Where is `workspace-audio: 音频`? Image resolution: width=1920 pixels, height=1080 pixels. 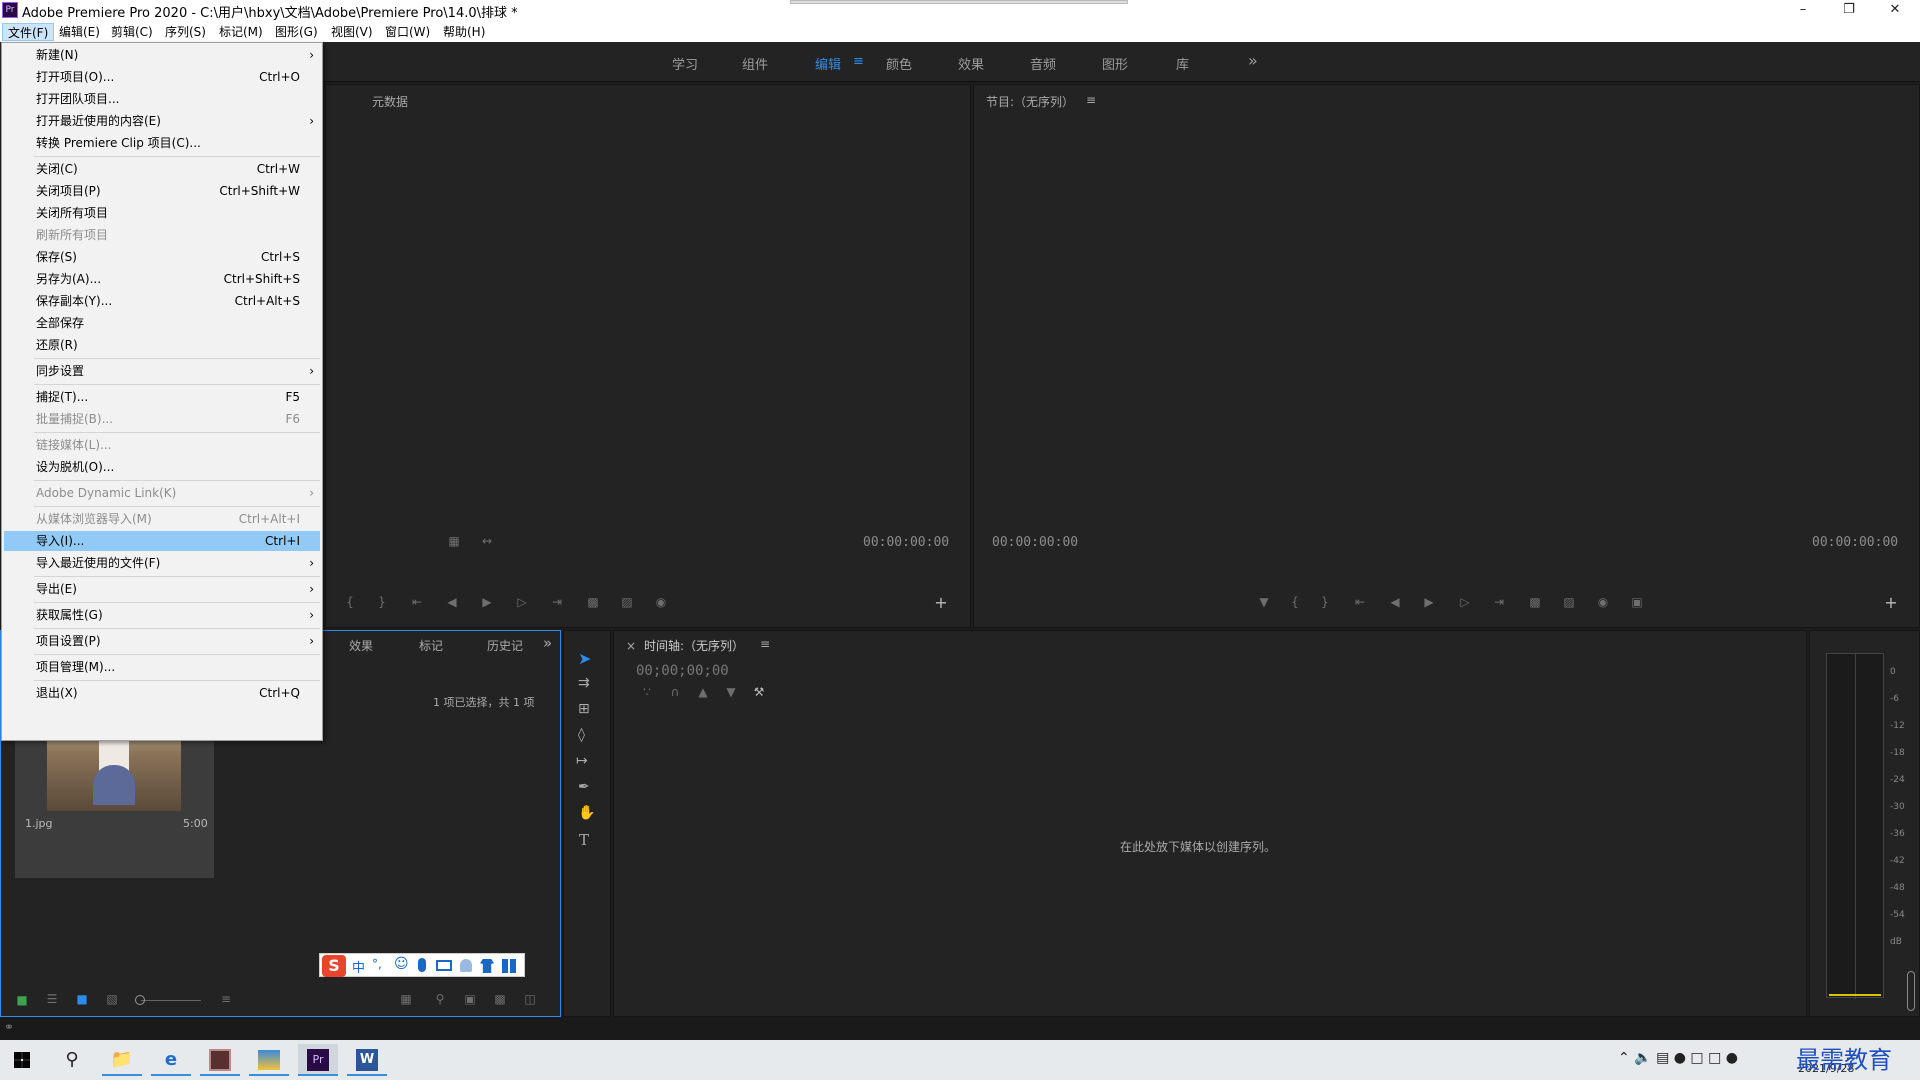
workspace-audio: 音频 is located at coordinates (1043, 63).